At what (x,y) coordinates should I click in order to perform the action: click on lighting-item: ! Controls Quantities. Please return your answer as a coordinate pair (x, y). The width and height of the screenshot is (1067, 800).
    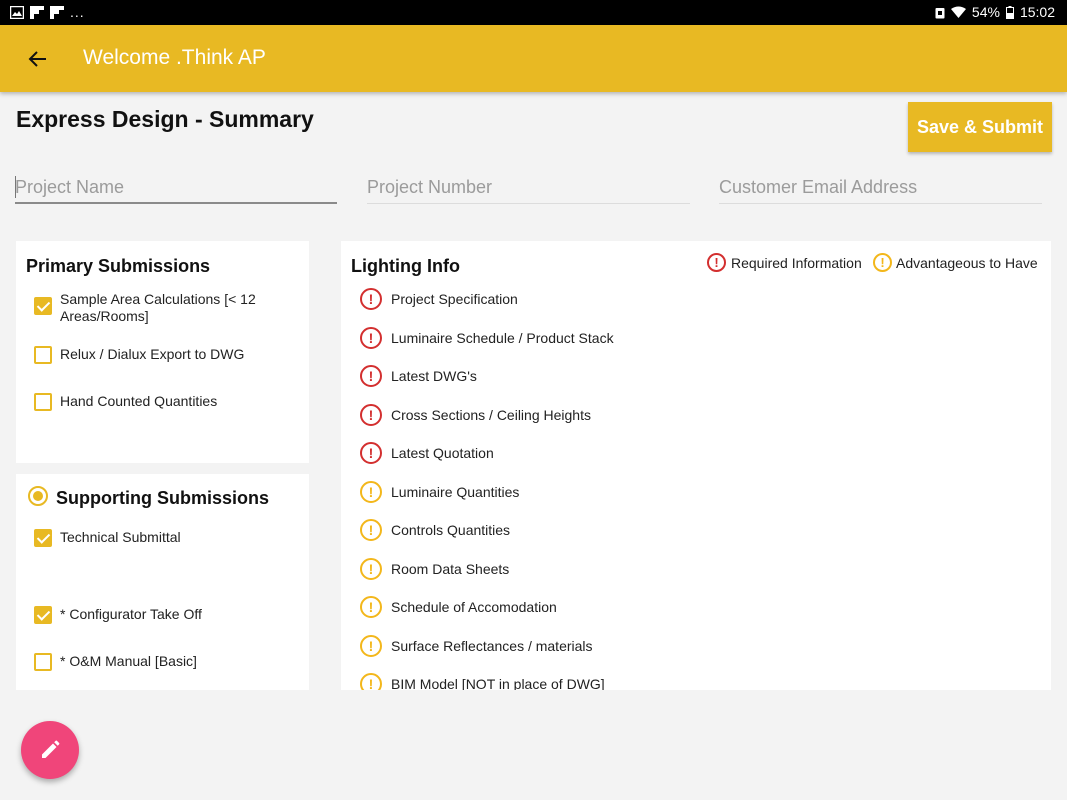
    Looking at the image, I should click on (435, 530).